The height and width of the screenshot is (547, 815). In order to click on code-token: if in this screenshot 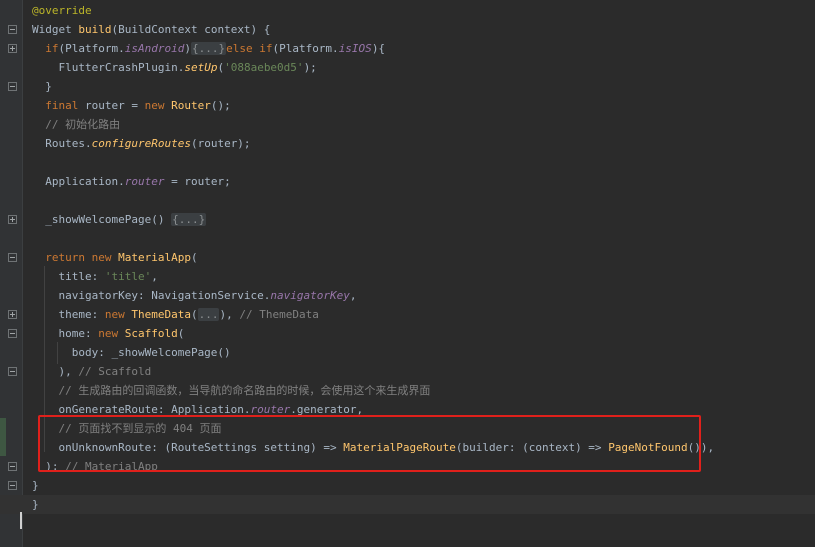, I will do `click(52, 48)`.